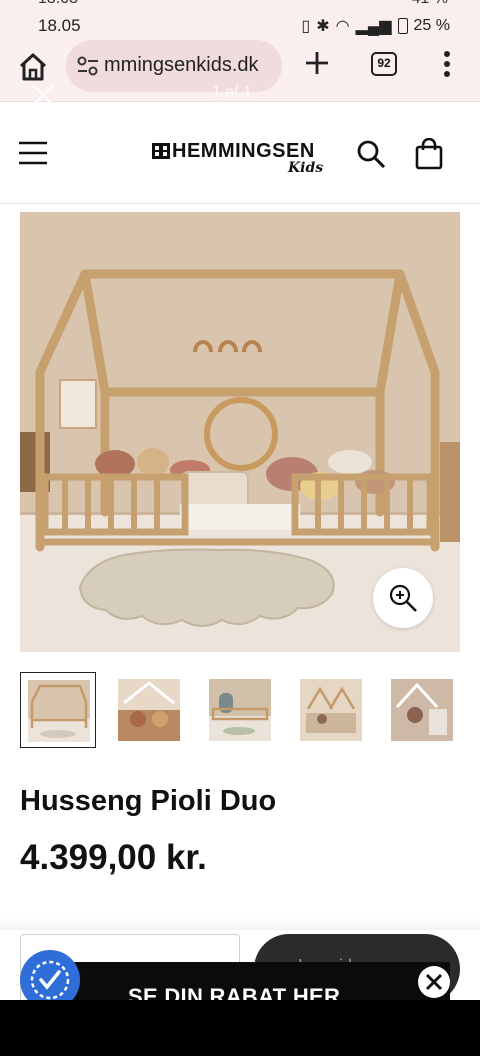 The height and width of the screenshot is (1056, 480). What do you see at coordinates (429, 154) in the screenshot?
I see `shopping-bag-icon` at bounding box center [429, 154].